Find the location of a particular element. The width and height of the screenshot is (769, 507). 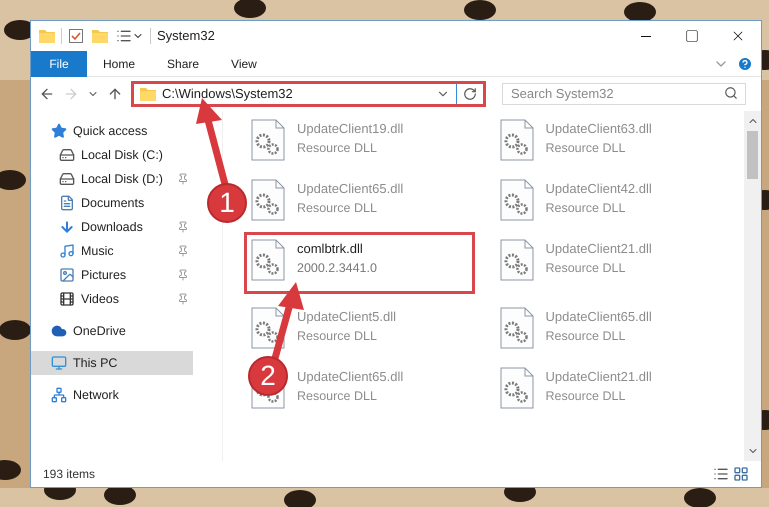

network-icon is located at coordinates (59, 395).